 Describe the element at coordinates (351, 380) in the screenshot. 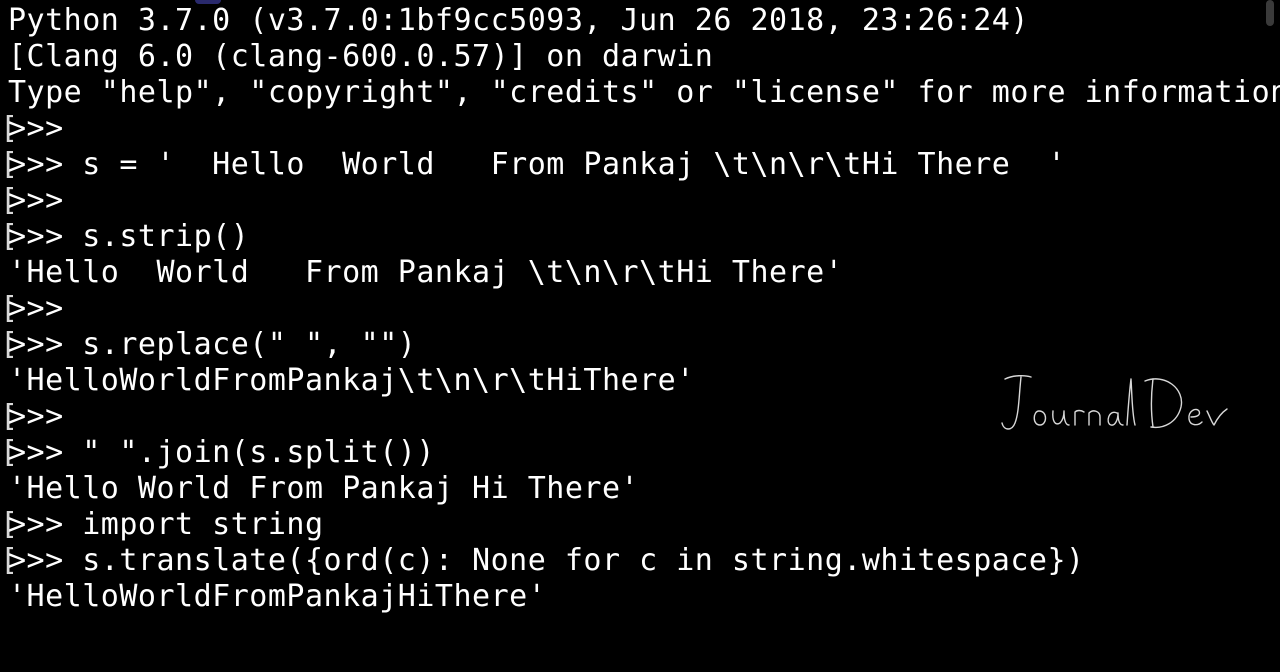

I see `terminal-line-text: 'HelloWorldFromPankaj\t\n\r\tHiThere'` at that location.